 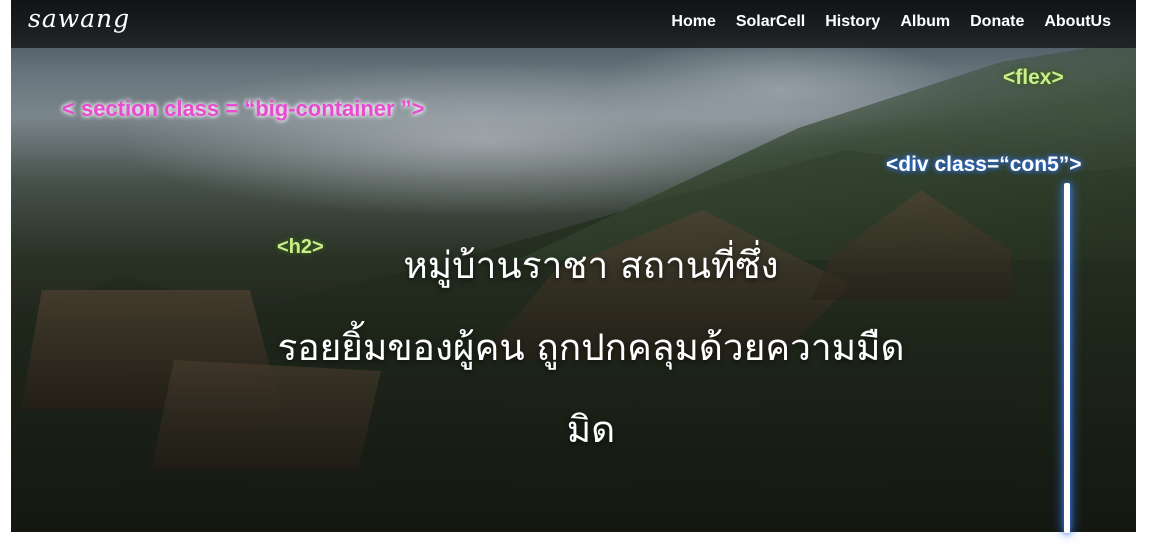 What do you see at coordinates (693, 22) in the screenshot?
I see `nav-home: Home` at bounding box center [693, 22].